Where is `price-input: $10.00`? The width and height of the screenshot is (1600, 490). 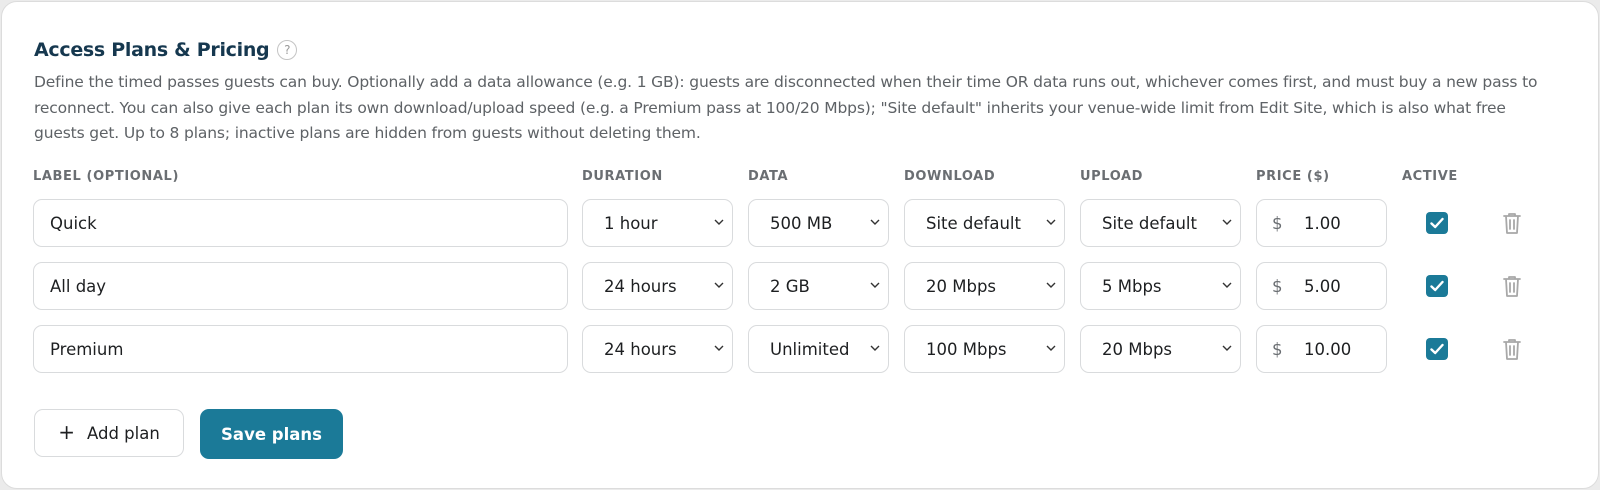
price-input: $10.00 is located at coordinates (1321, 349).